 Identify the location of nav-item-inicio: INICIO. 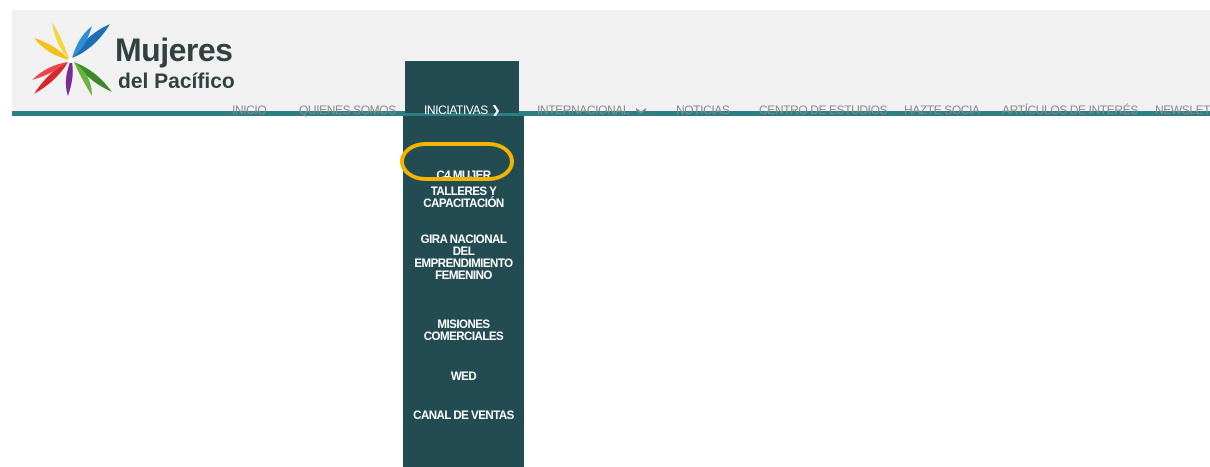
(249, 110).